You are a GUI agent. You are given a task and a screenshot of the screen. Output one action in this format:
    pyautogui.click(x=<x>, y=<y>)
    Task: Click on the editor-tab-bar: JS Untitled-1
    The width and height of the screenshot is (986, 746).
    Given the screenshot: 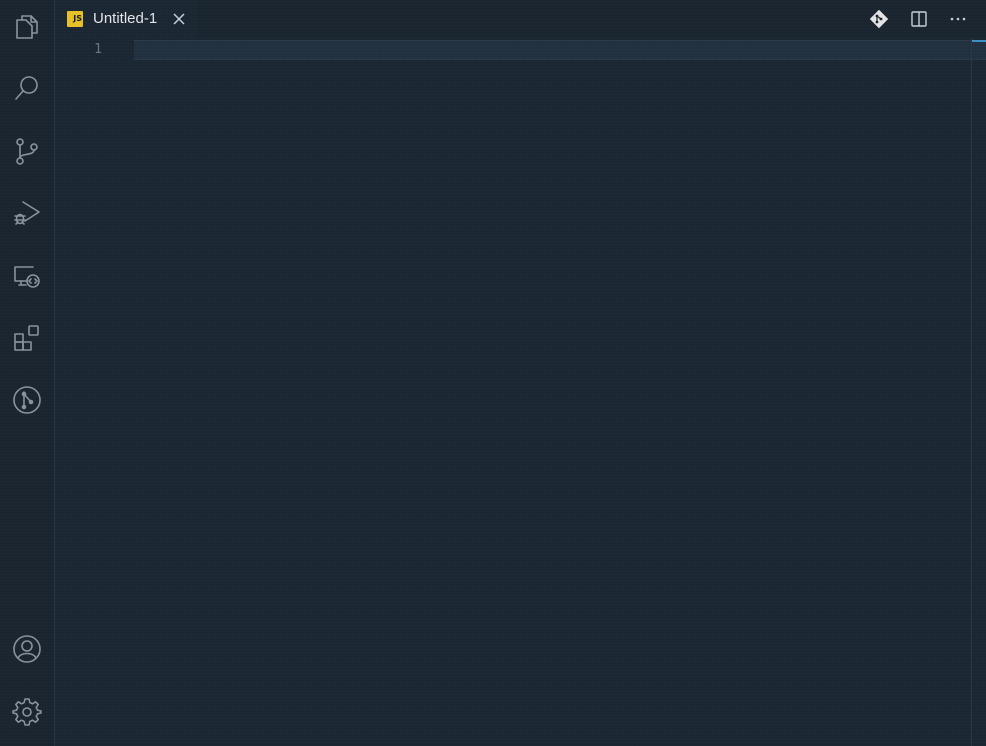 What is the action you would take?
    pyautogui.click(x=520, y=19)
    